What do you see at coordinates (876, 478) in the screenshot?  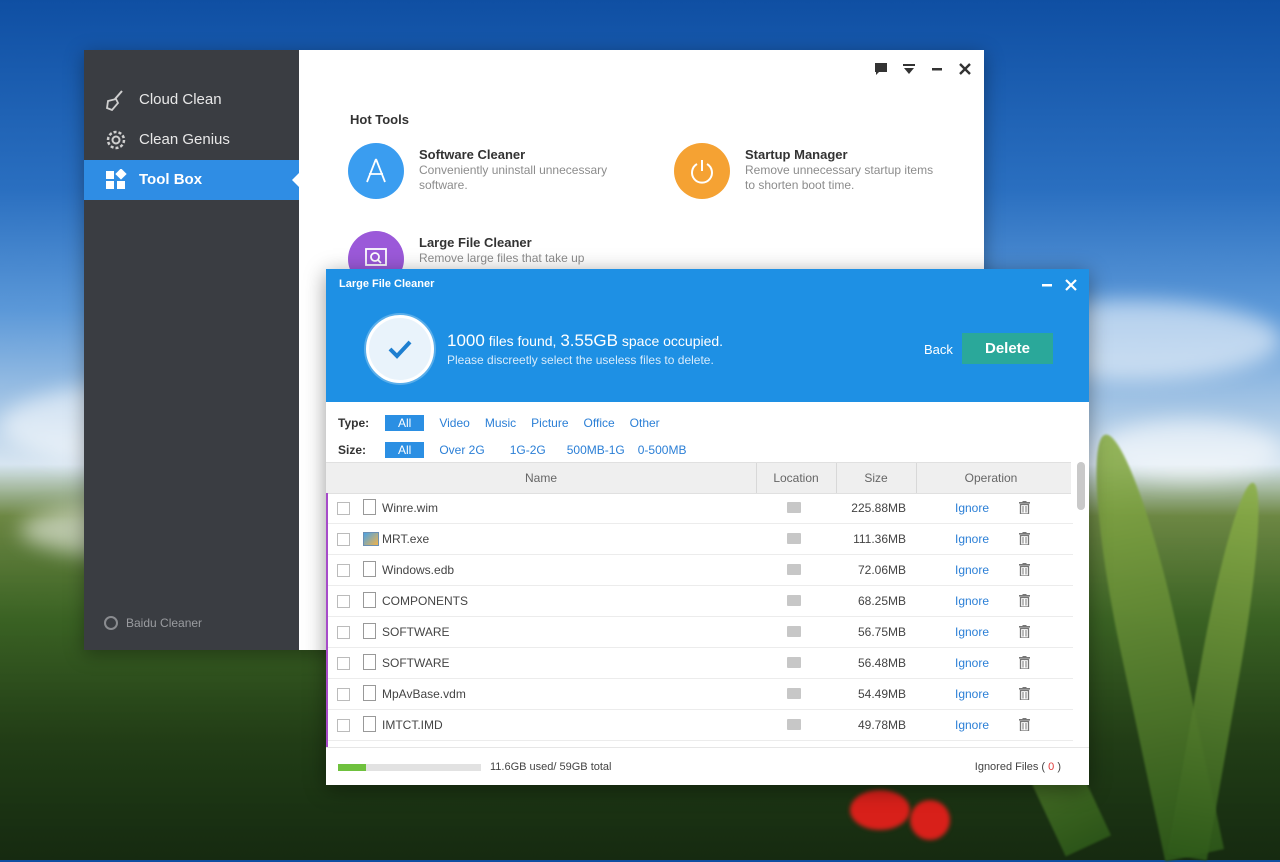 I see `column-size: Size` at bounding box center [876, 478].